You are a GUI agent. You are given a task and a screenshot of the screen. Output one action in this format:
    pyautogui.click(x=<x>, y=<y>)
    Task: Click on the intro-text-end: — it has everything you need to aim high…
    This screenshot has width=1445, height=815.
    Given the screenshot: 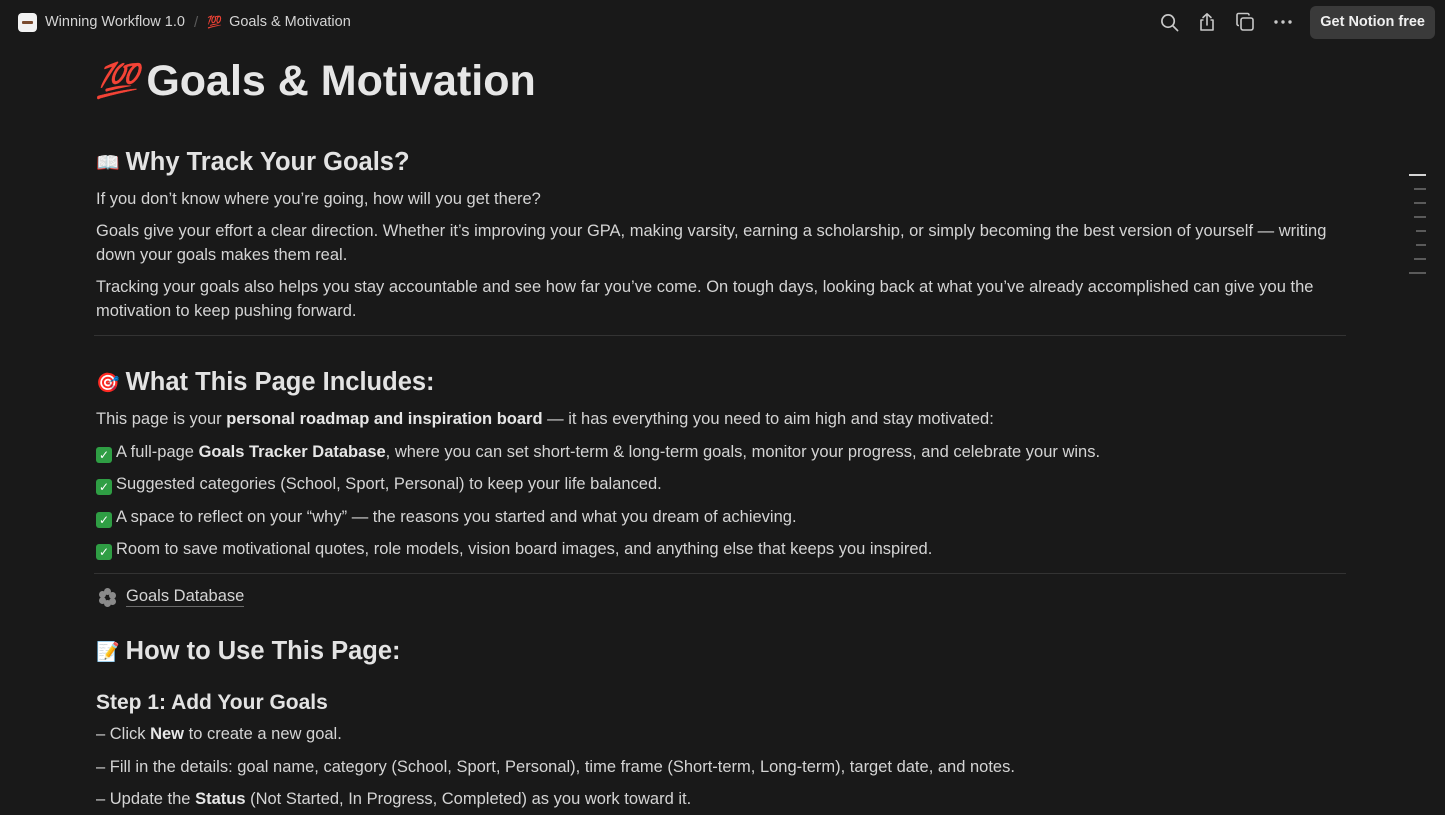 What is the action you would take?
    pyautogui.click(x=768, y=419)
    